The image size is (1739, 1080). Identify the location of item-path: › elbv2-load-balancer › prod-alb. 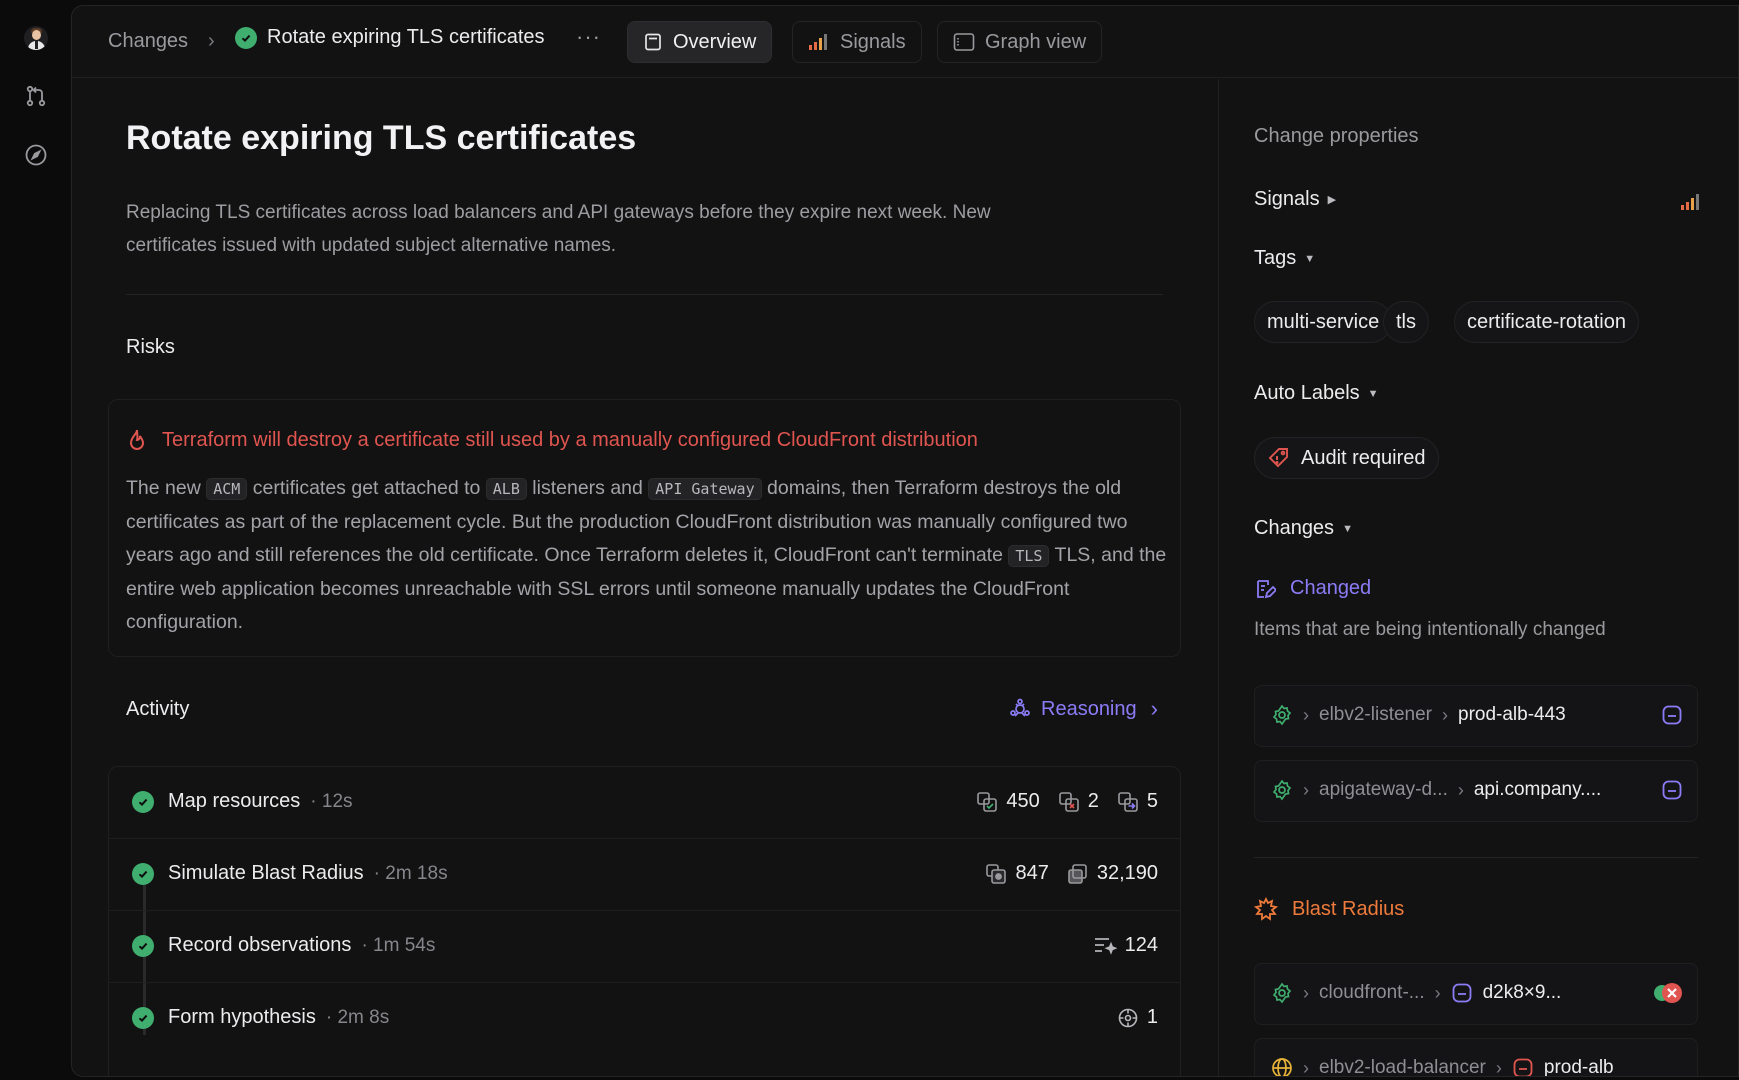
(1442, 1067).